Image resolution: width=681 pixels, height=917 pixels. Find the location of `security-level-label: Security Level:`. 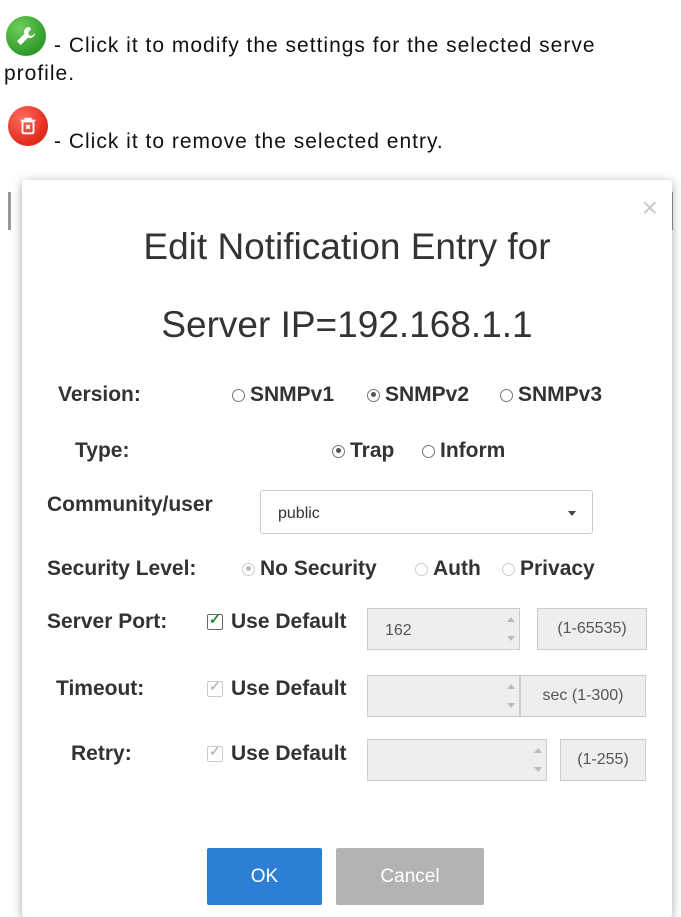

security-level-label: Security Level: is located at coordinates (122, 568).